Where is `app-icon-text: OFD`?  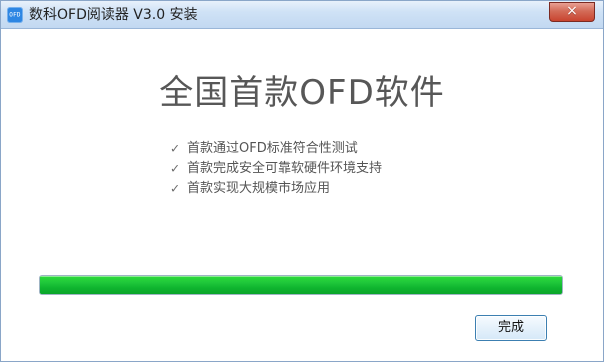
app-icon-text: OFD is located at coordinates (15, 15).